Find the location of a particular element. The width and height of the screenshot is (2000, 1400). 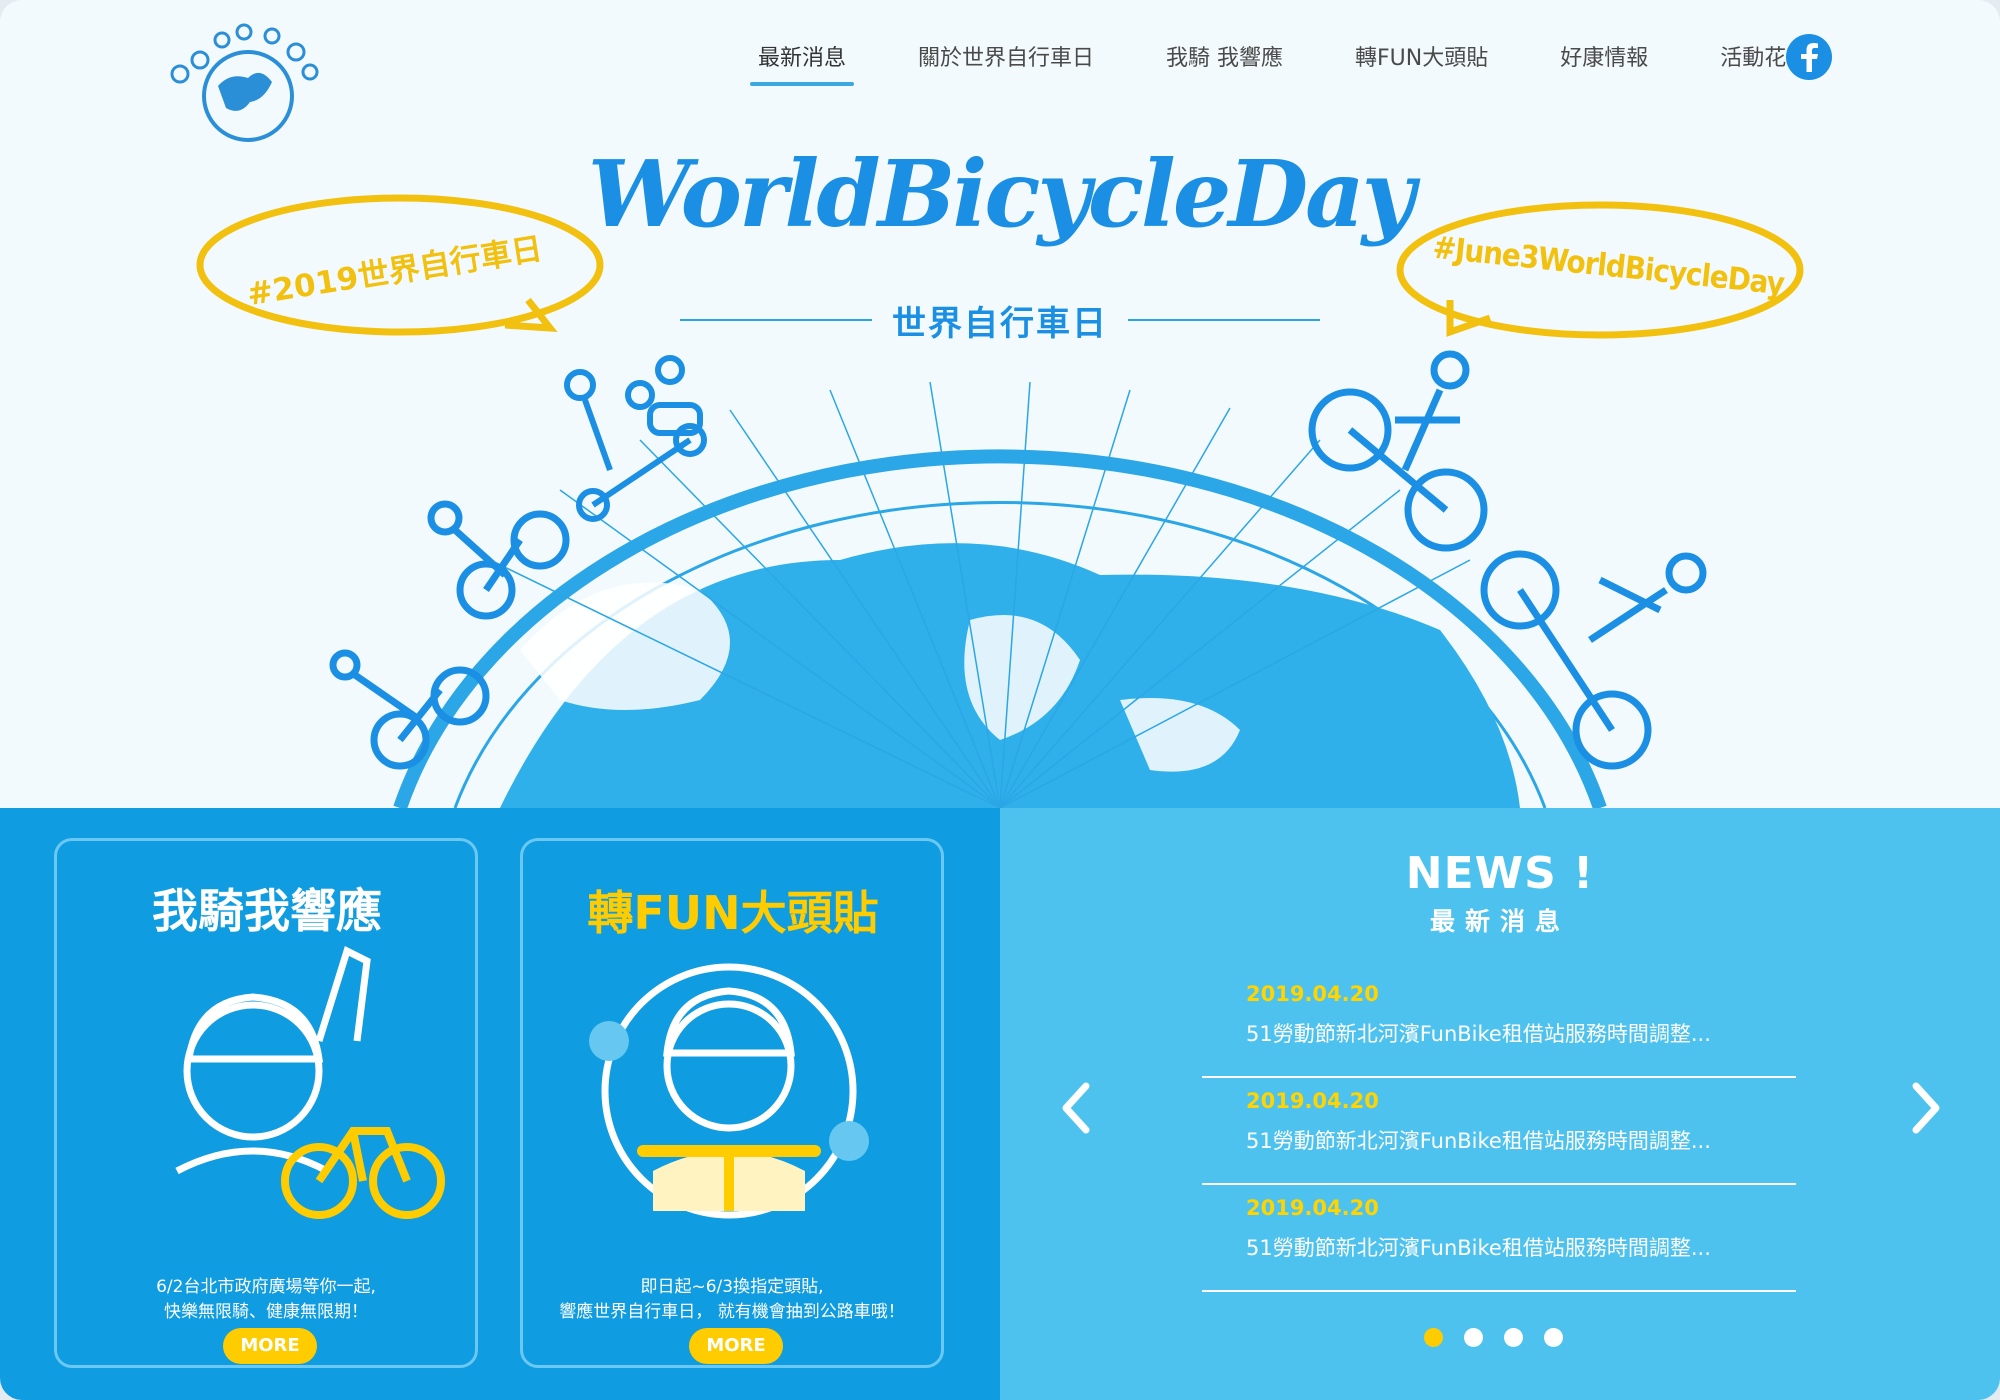

ride-desc-line2: 快樂無限騎、健康無限期！ is located at coordinates (266, 1312).